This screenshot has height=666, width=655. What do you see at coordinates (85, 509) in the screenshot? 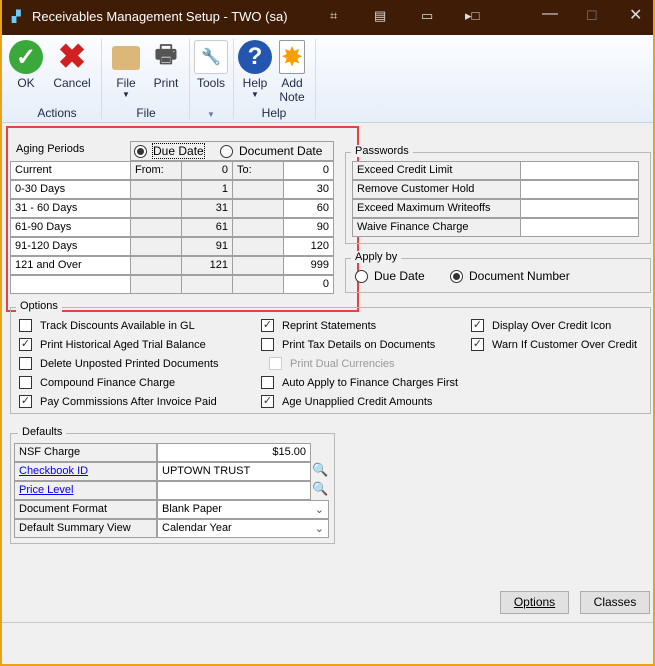
I see `document-format-label: Document Format` at bounding box center [85, 509].